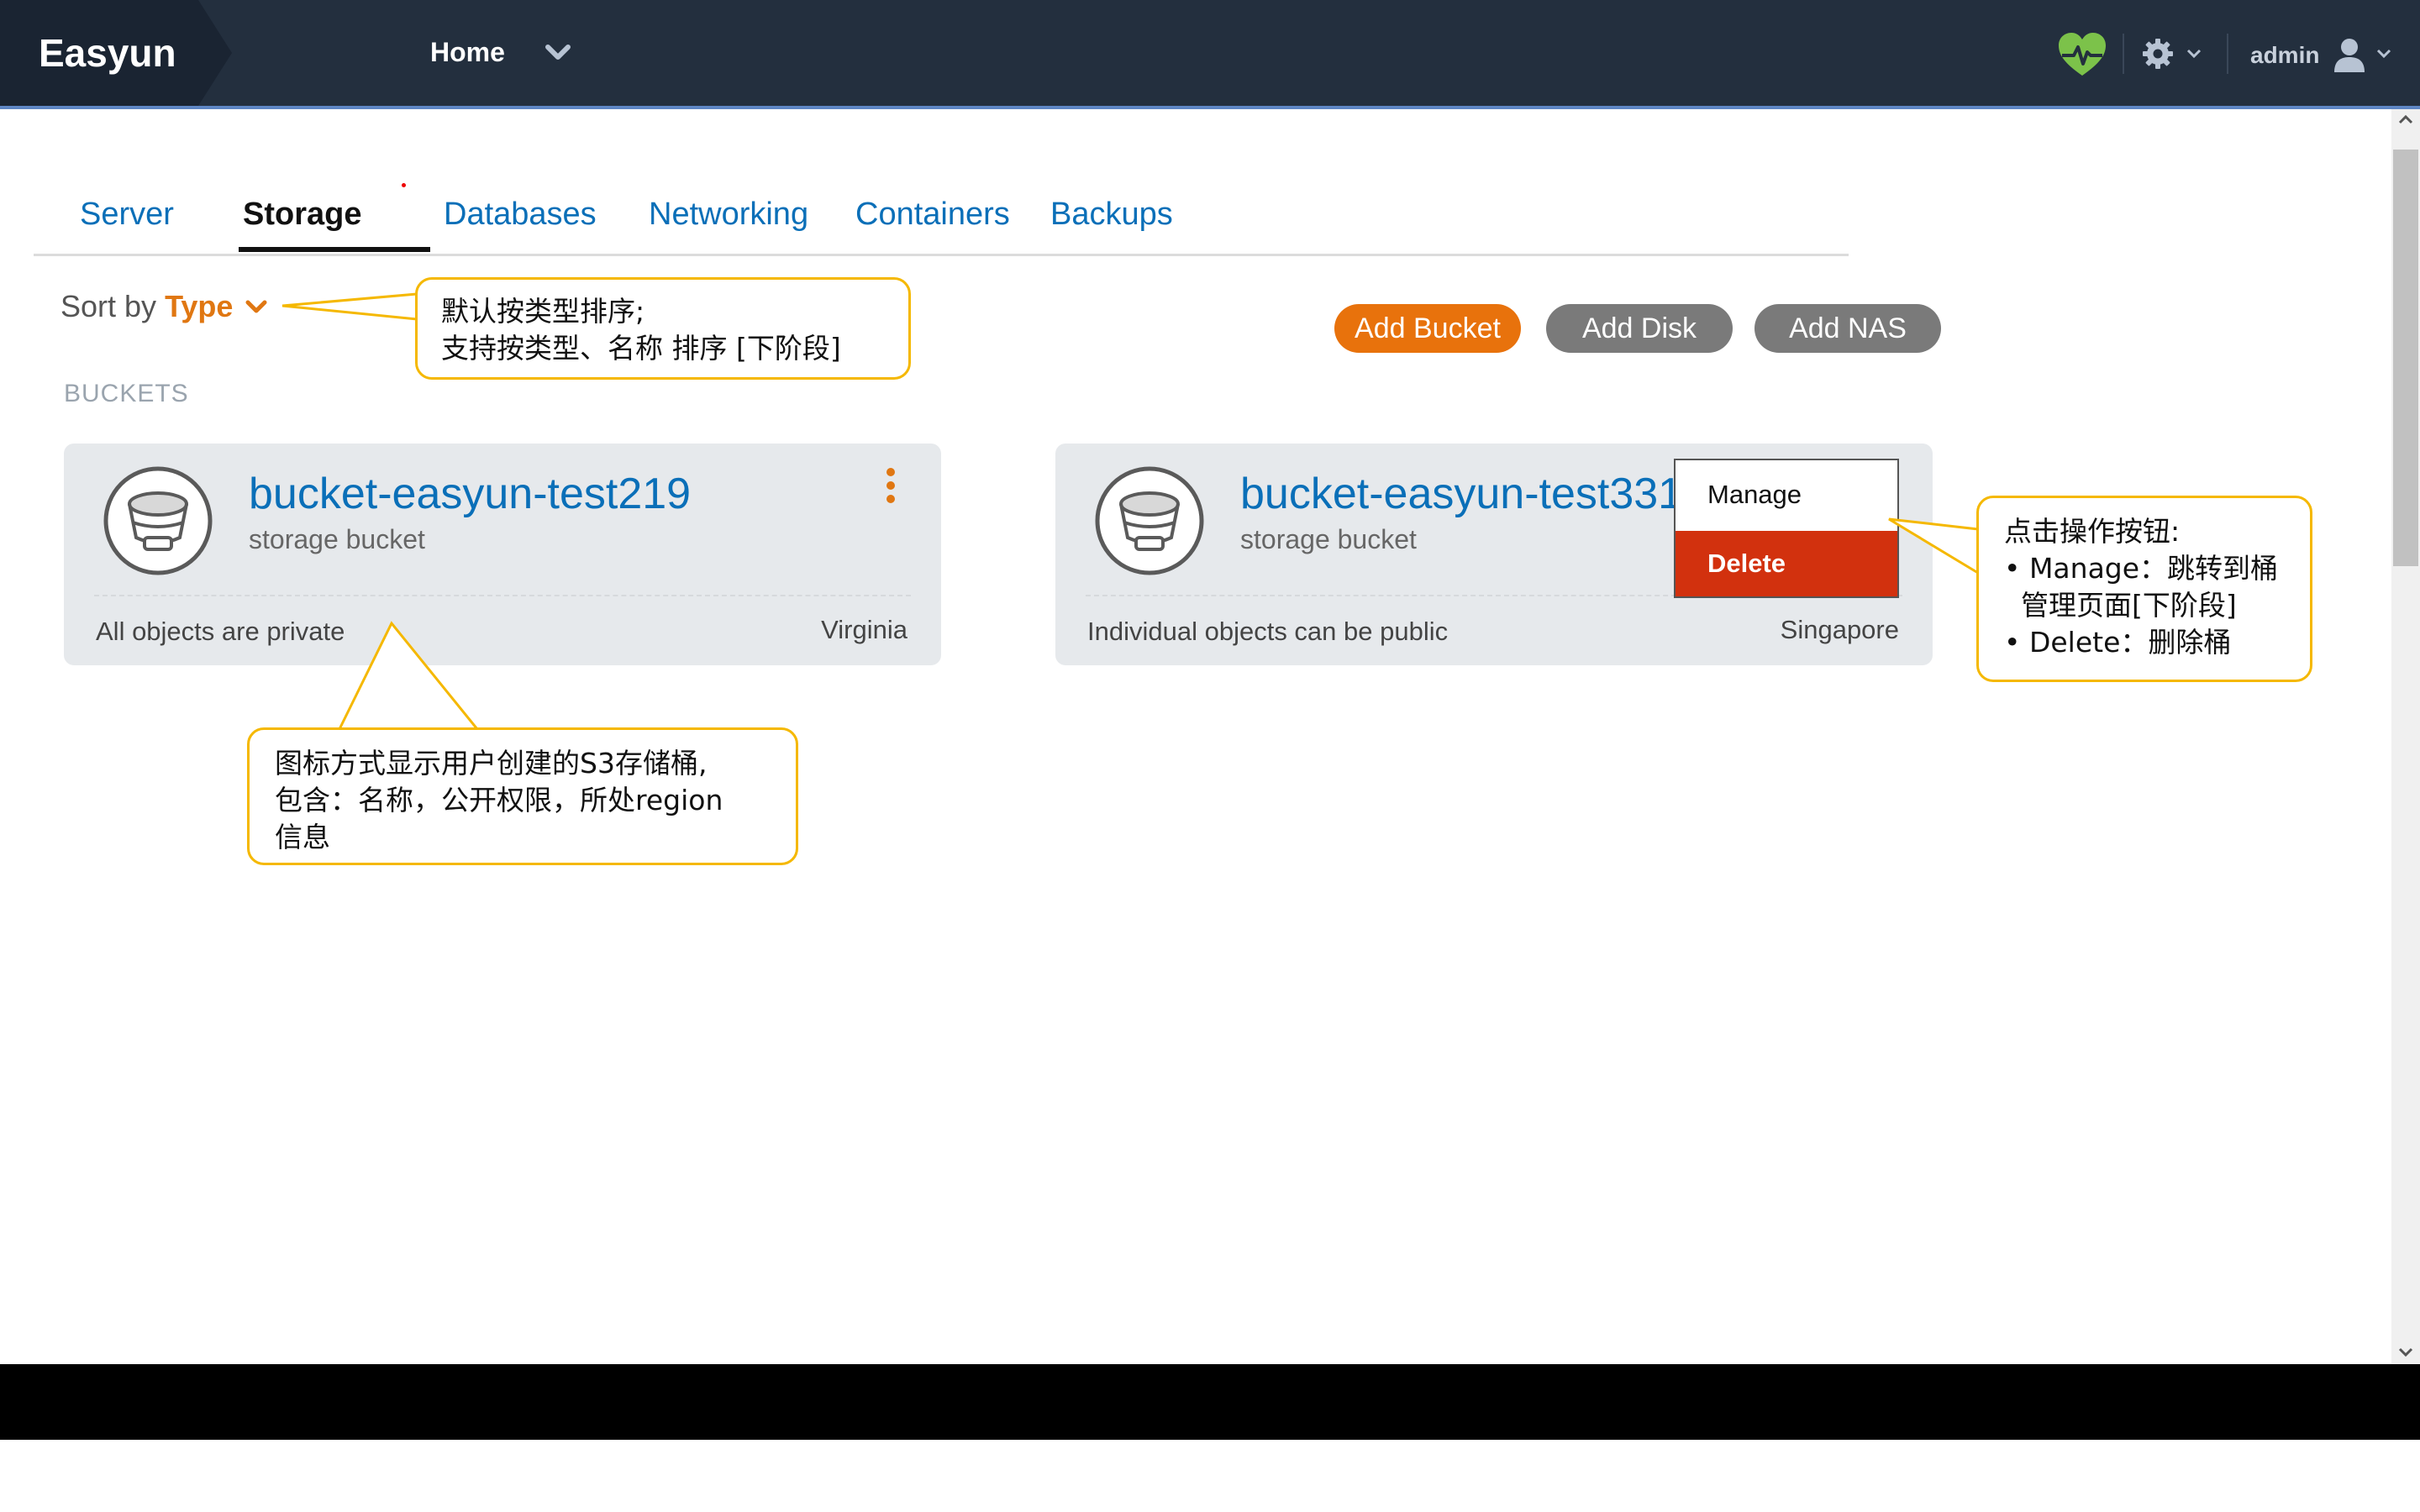  Describe the element at coordinates (2405, 119) in the screenshot. I see `scroll-up-arrow-icon` at that location.